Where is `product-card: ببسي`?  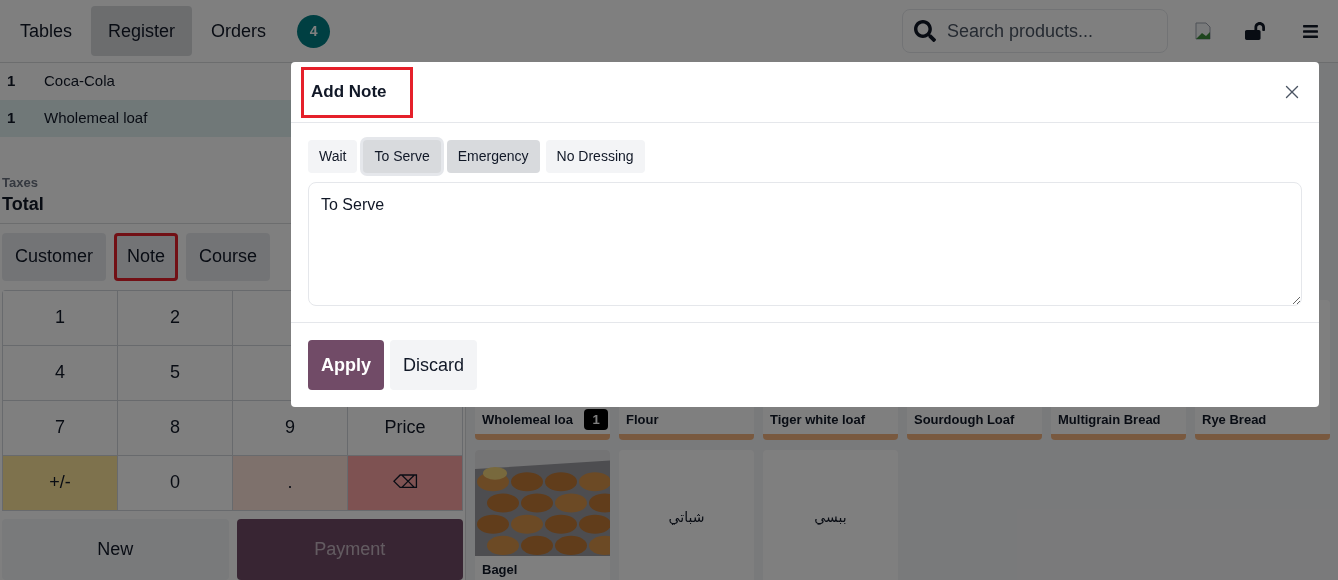 product-card: ببسي is located at coordinates (830, 515).